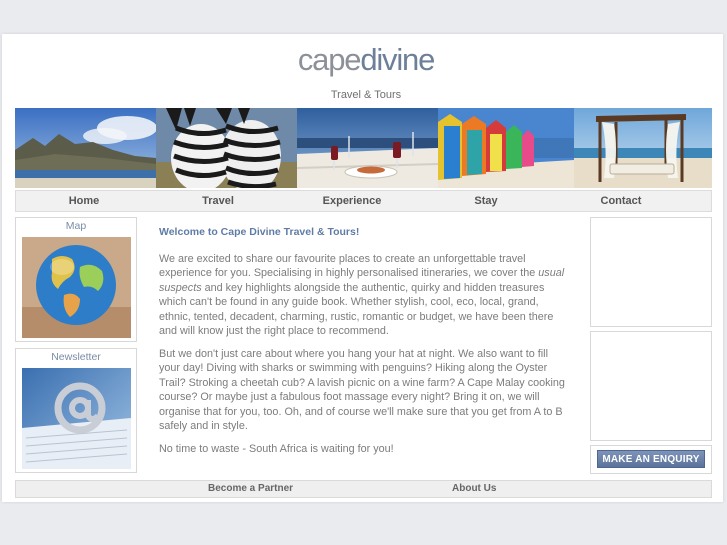 This screenshot has height=545, width=727. I want to click on nav-contact: Contact, so click(621, 201).